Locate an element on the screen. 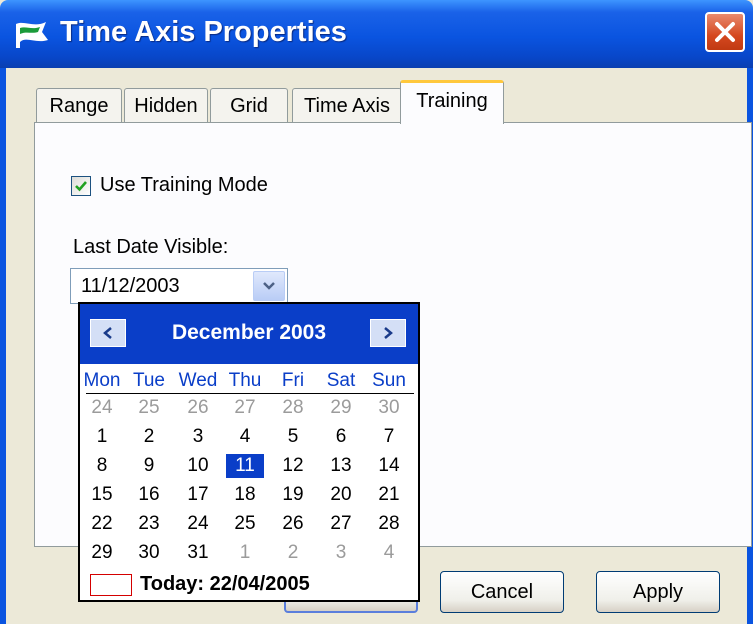 Image resolution: width=753 pixels, height=624 pixels. calendar-day: 18 is located at coordinates (245, 495).